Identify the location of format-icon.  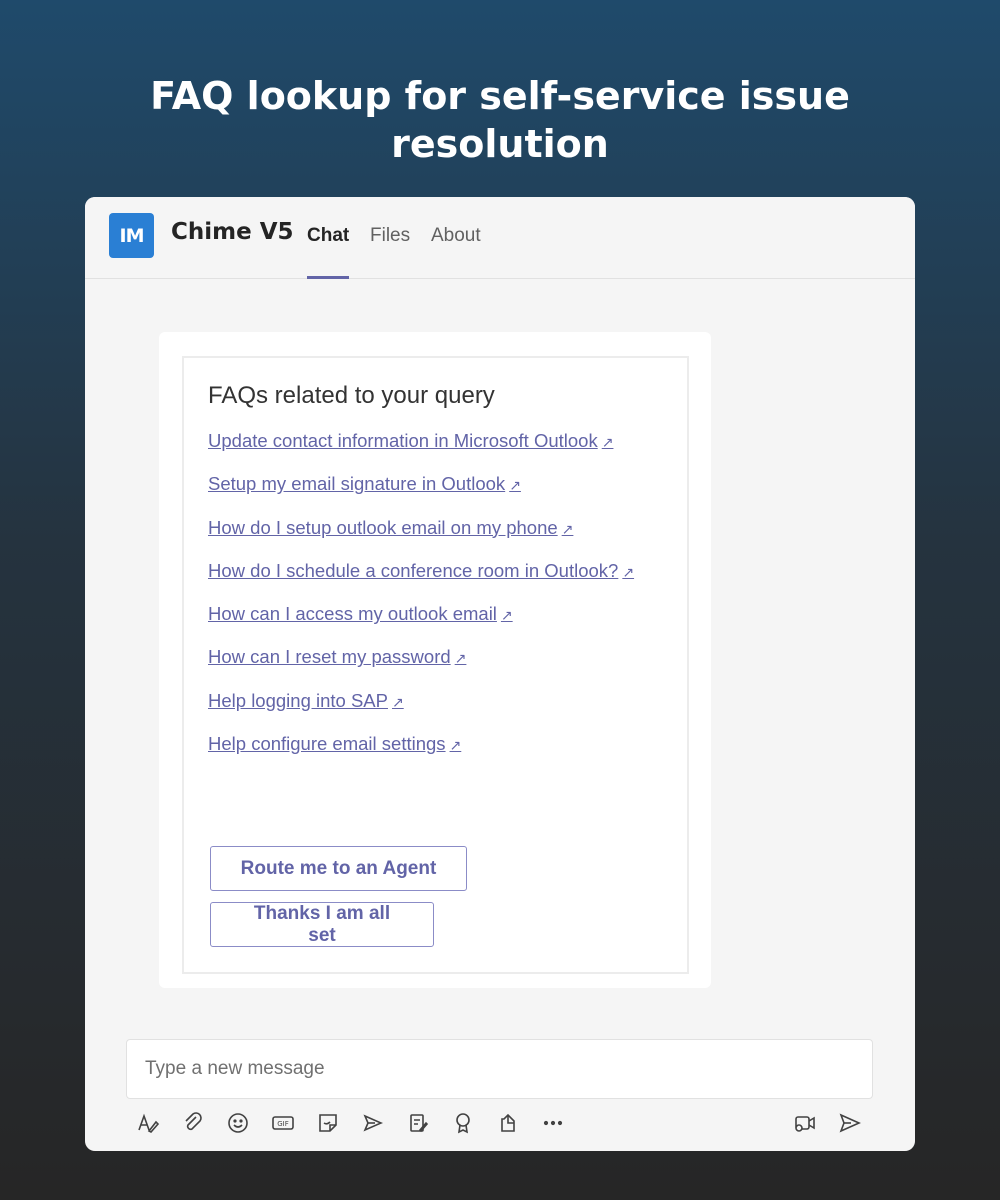
(148, 1123).